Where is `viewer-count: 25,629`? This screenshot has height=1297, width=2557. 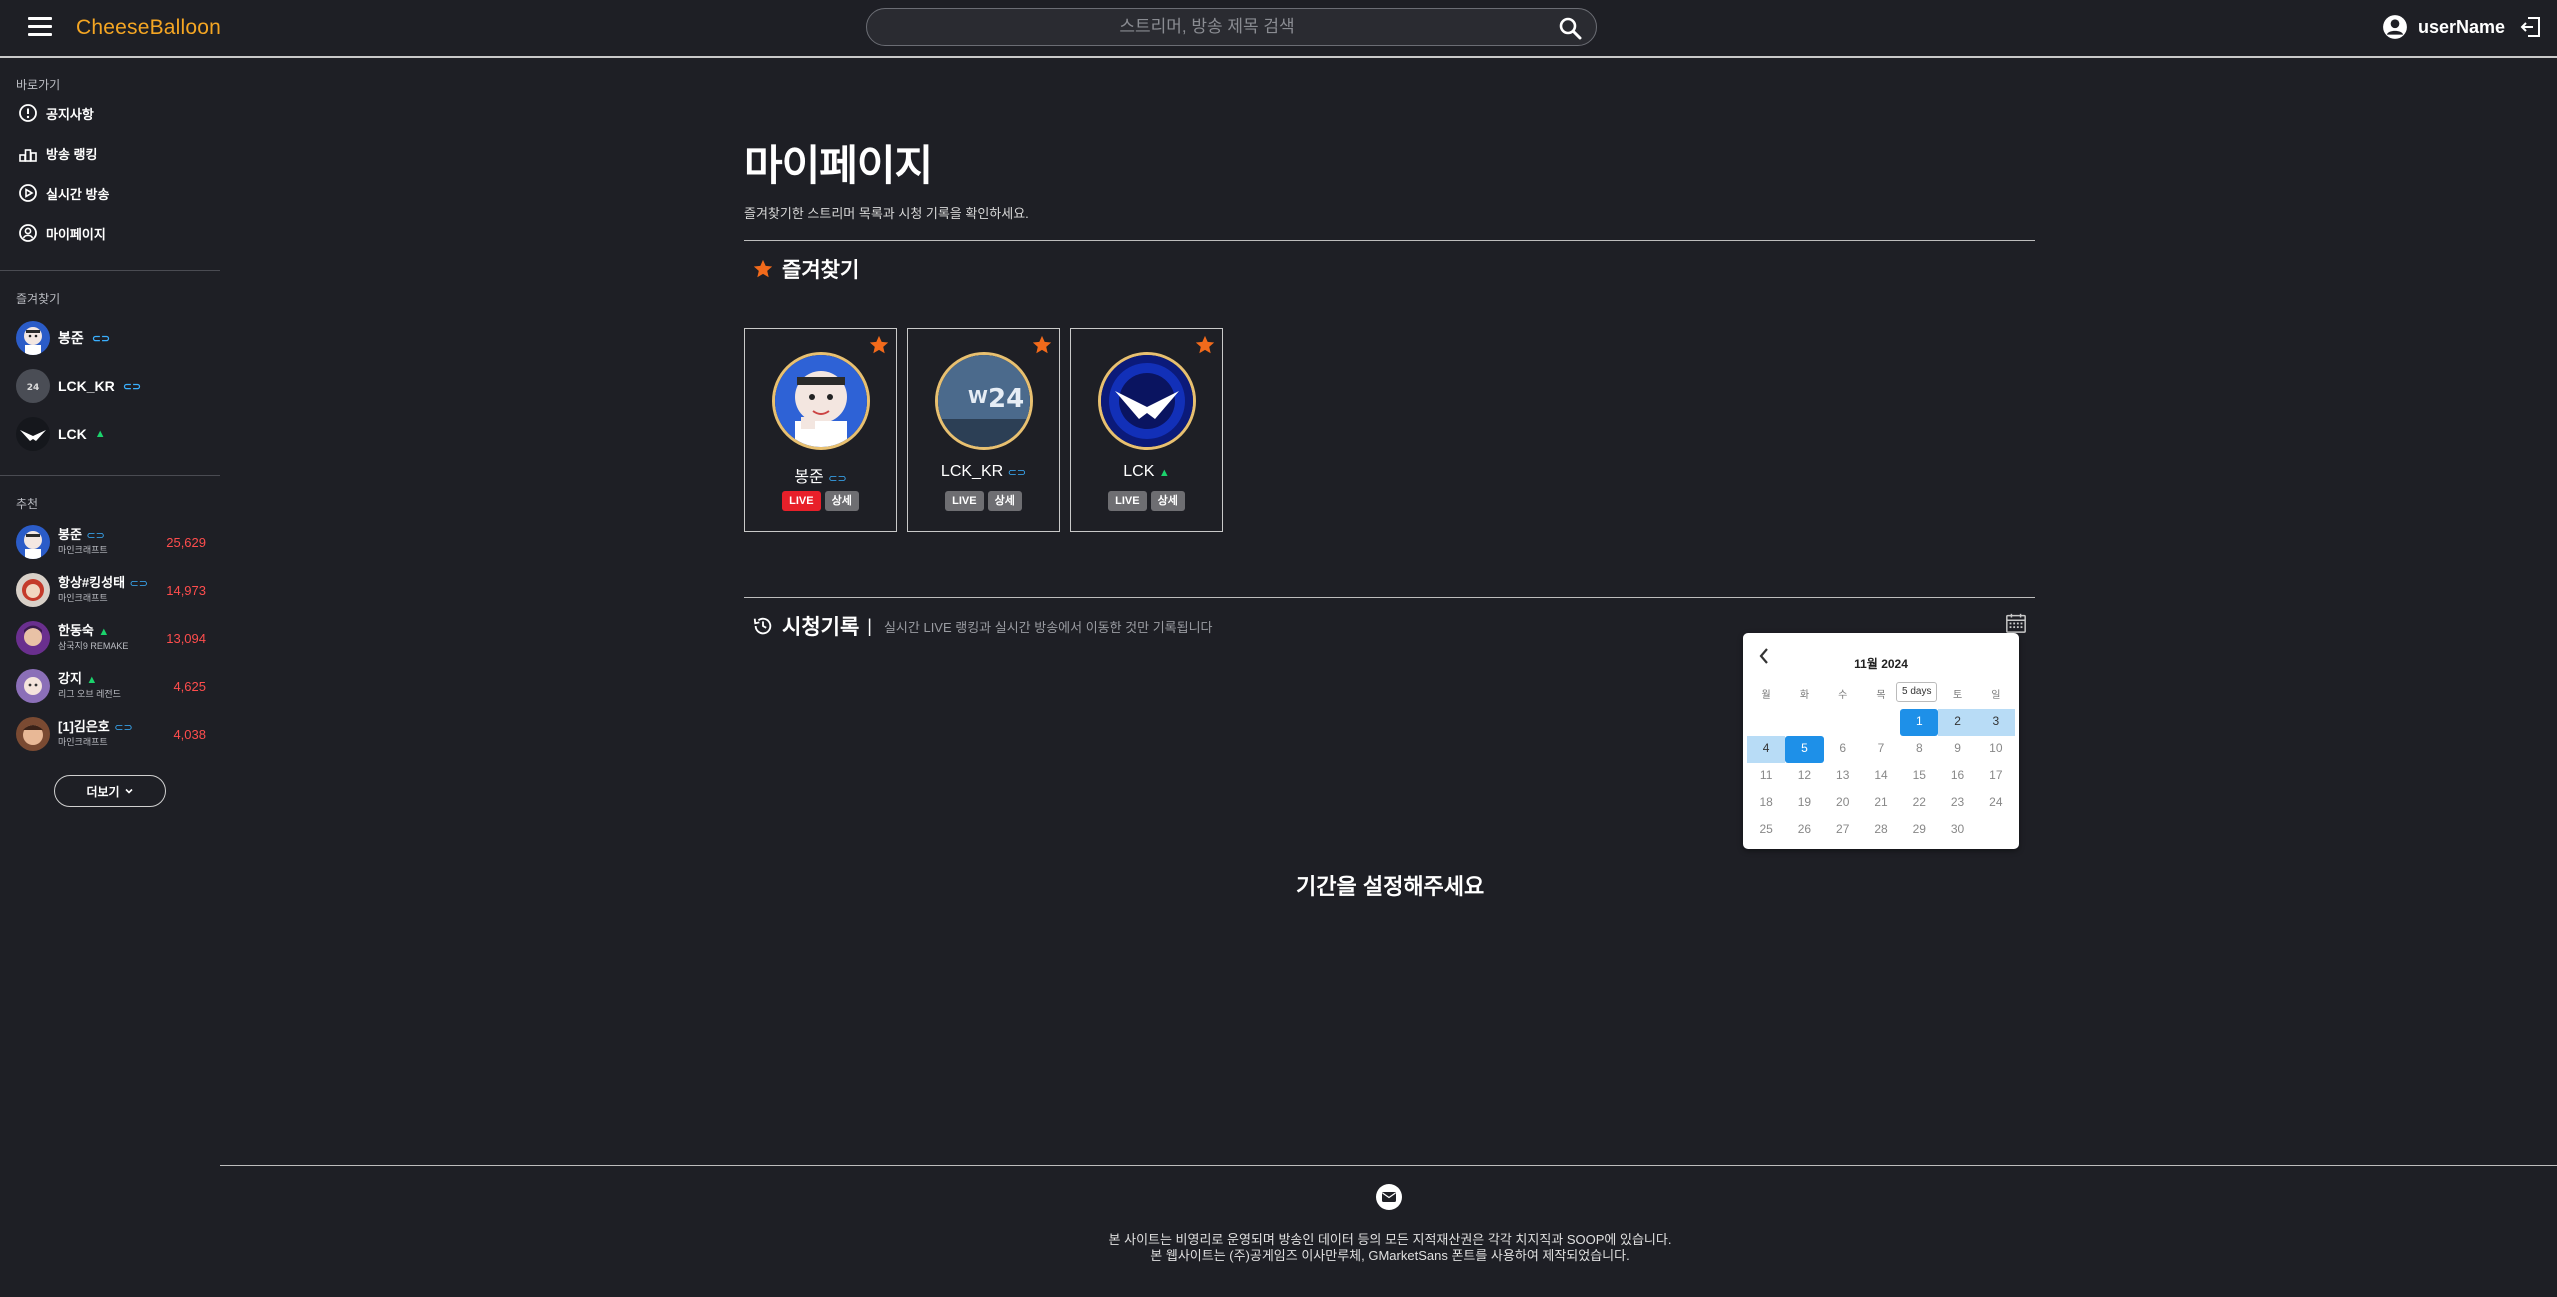
viewer-count: 25,629 is located at coordinates (186, 542).